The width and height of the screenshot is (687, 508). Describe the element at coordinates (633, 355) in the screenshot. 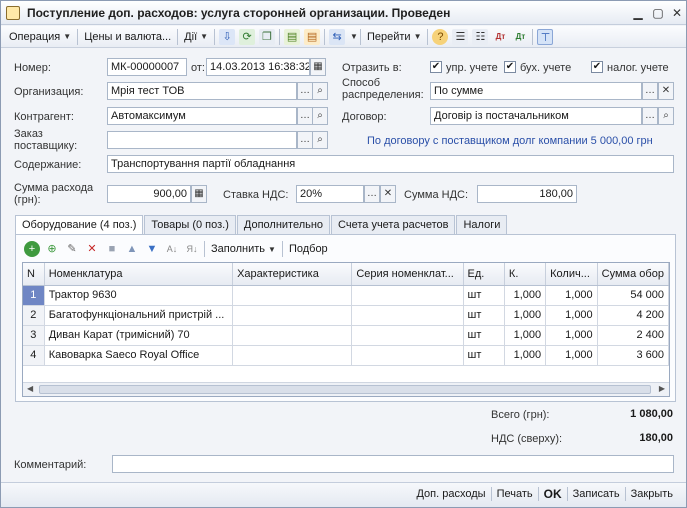

I see `sum-cell: 3 600` at that location.